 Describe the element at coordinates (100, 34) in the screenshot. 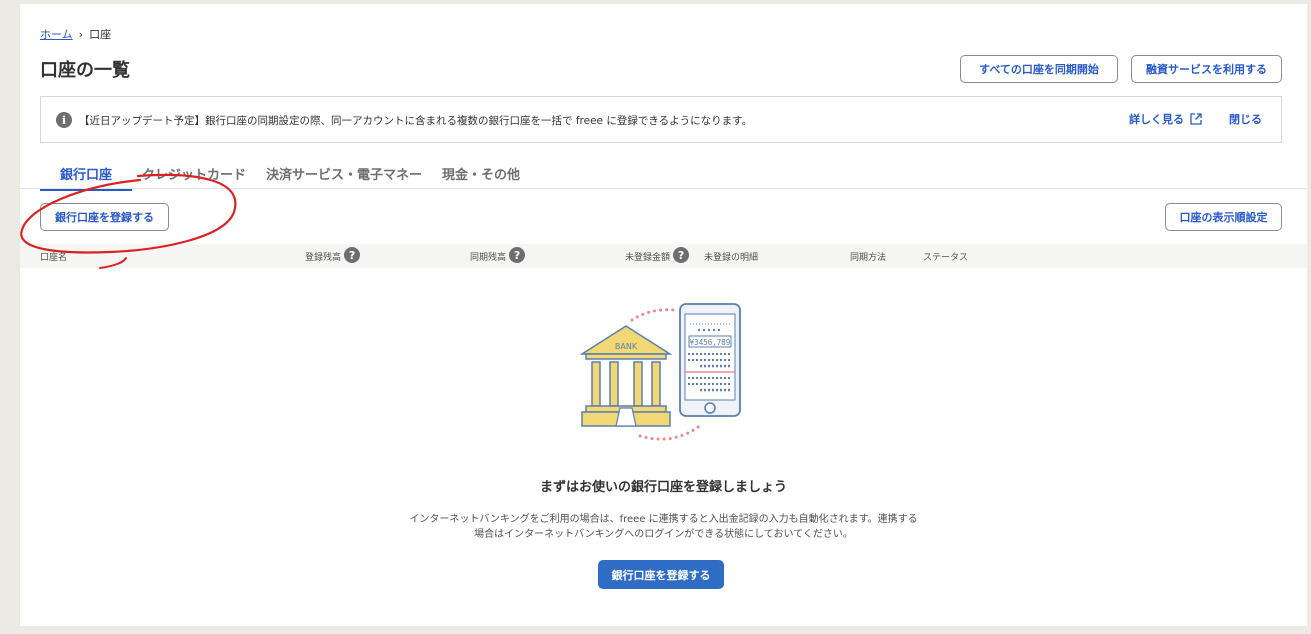

I see `breadcrumb-current: 口座` at that location.